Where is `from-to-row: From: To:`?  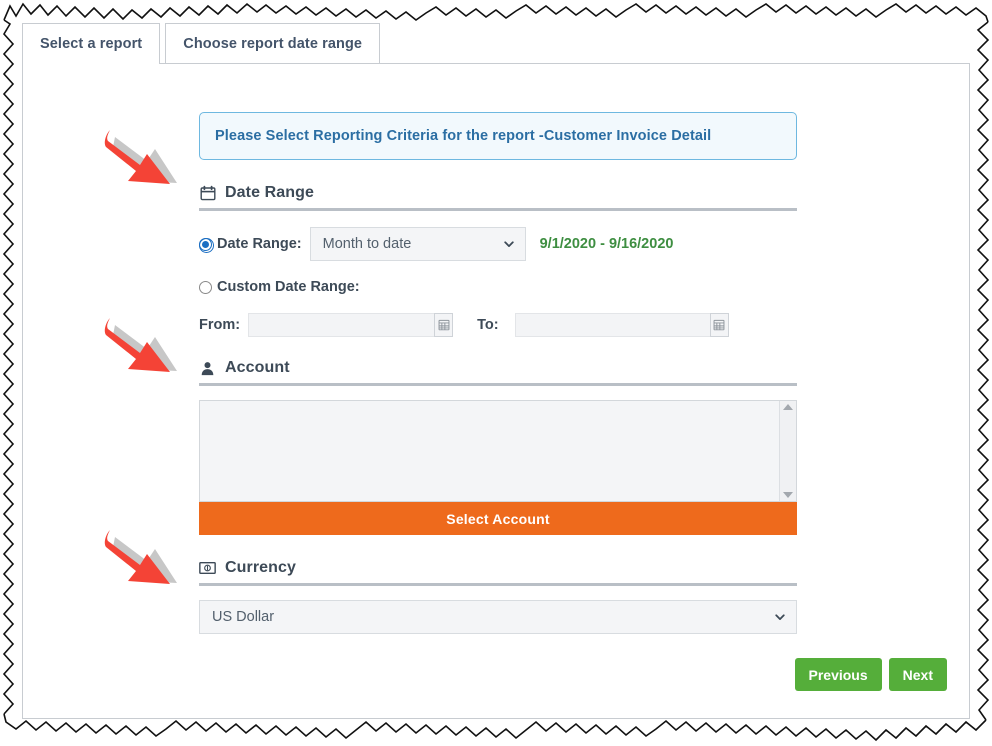
from-to-row: From: To: is located at coordinates (498, 325).